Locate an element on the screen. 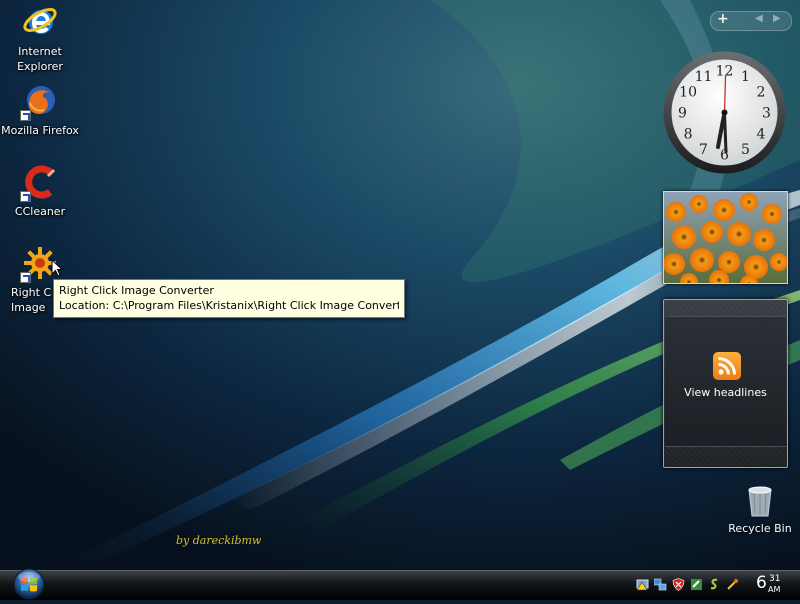  clock-number: 4 is located at coordinates (760, 135).